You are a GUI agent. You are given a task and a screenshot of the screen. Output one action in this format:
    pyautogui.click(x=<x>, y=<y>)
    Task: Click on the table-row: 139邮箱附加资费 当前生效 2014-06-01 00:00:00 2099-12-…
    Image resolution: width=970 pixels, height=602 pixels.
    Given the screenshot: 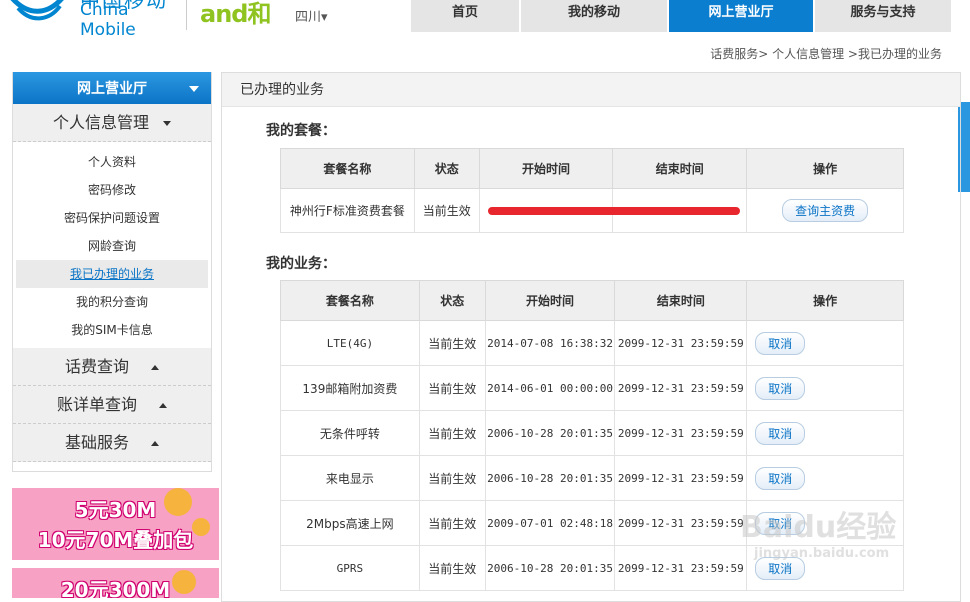 What is the action you would take?
    pyautogui.click(x=592, y=388)
    